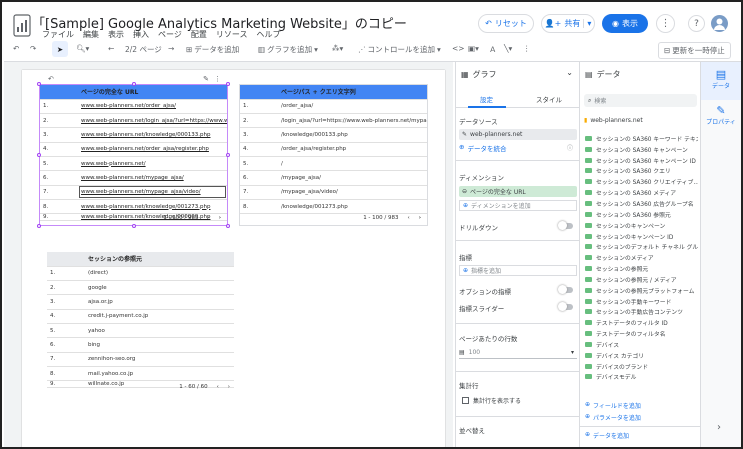 The height and width of the screenshot is (449, 743). What do you see at coordinates (333, 164) in the screenshot?
I see `table-row: 5. /` at bounding box center [333, 164].